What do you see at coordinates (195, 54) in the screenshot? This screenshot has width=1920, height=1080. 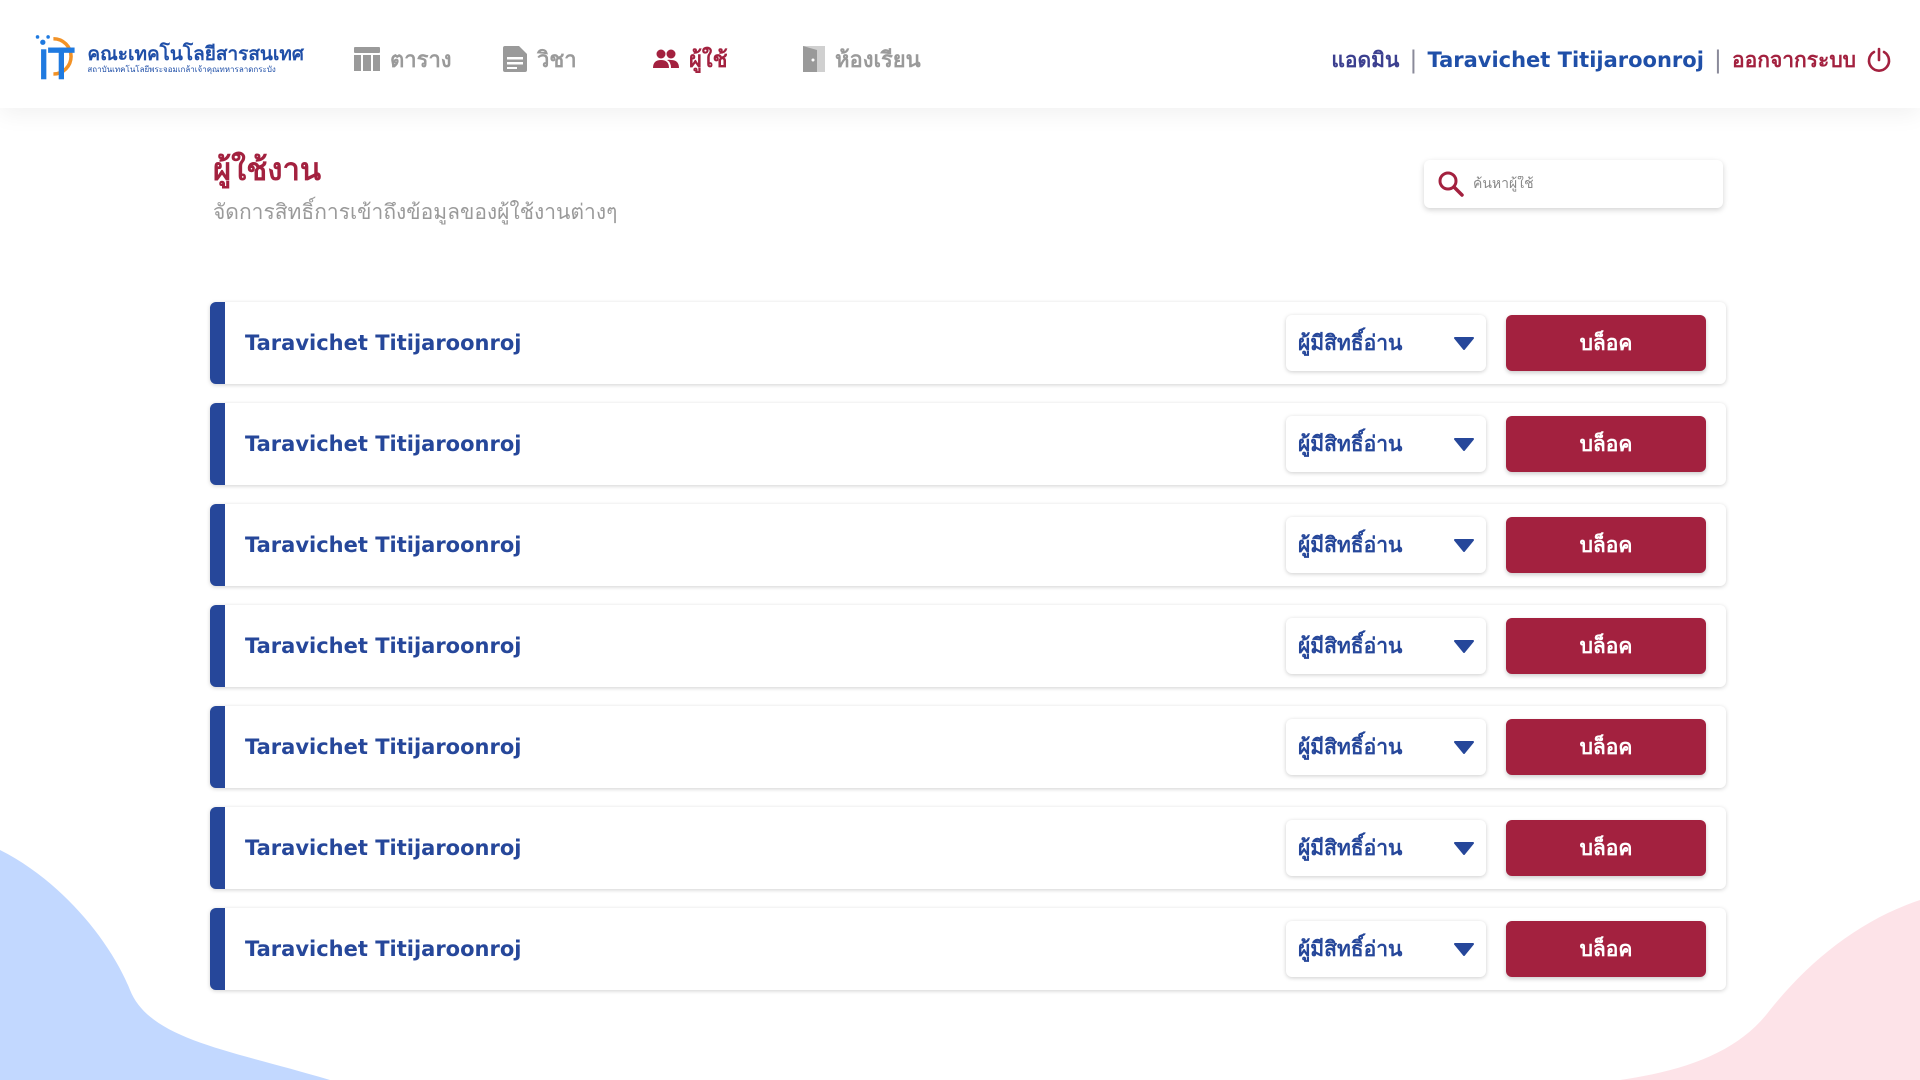 I see `logo-title: คณะเทคโนโลยีสารสนเทศ` at bounding box center [195, 54].